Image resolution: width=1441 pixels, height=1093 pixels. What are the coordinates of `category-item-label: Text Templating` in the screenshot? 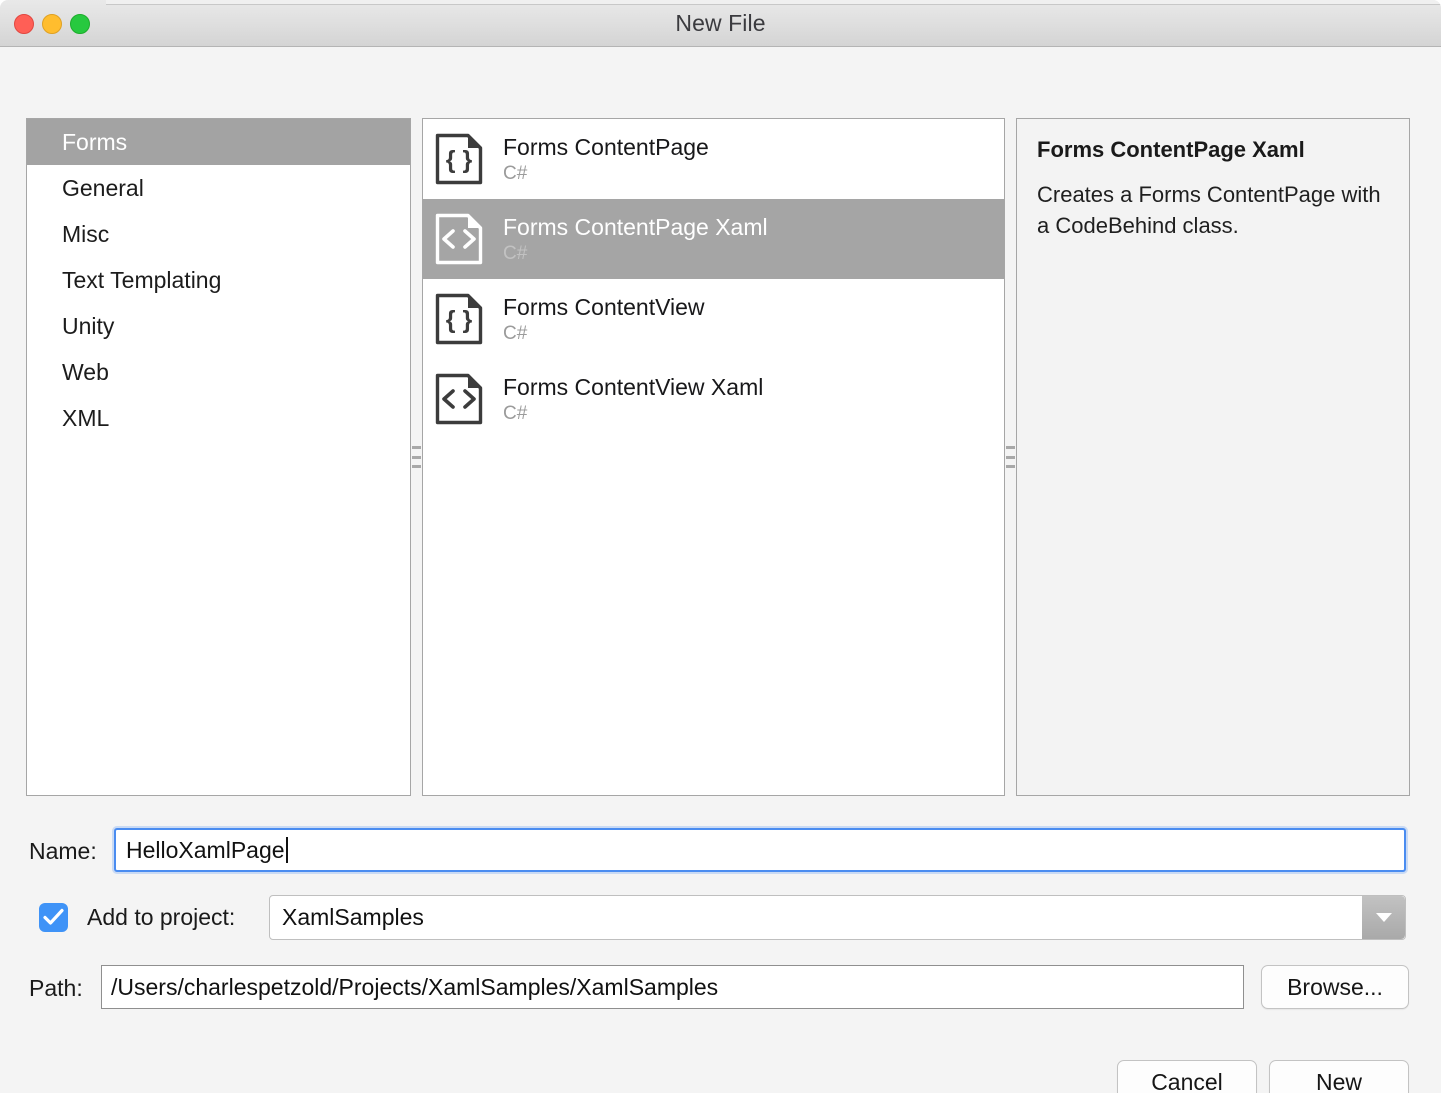 It's located at (142, 280).